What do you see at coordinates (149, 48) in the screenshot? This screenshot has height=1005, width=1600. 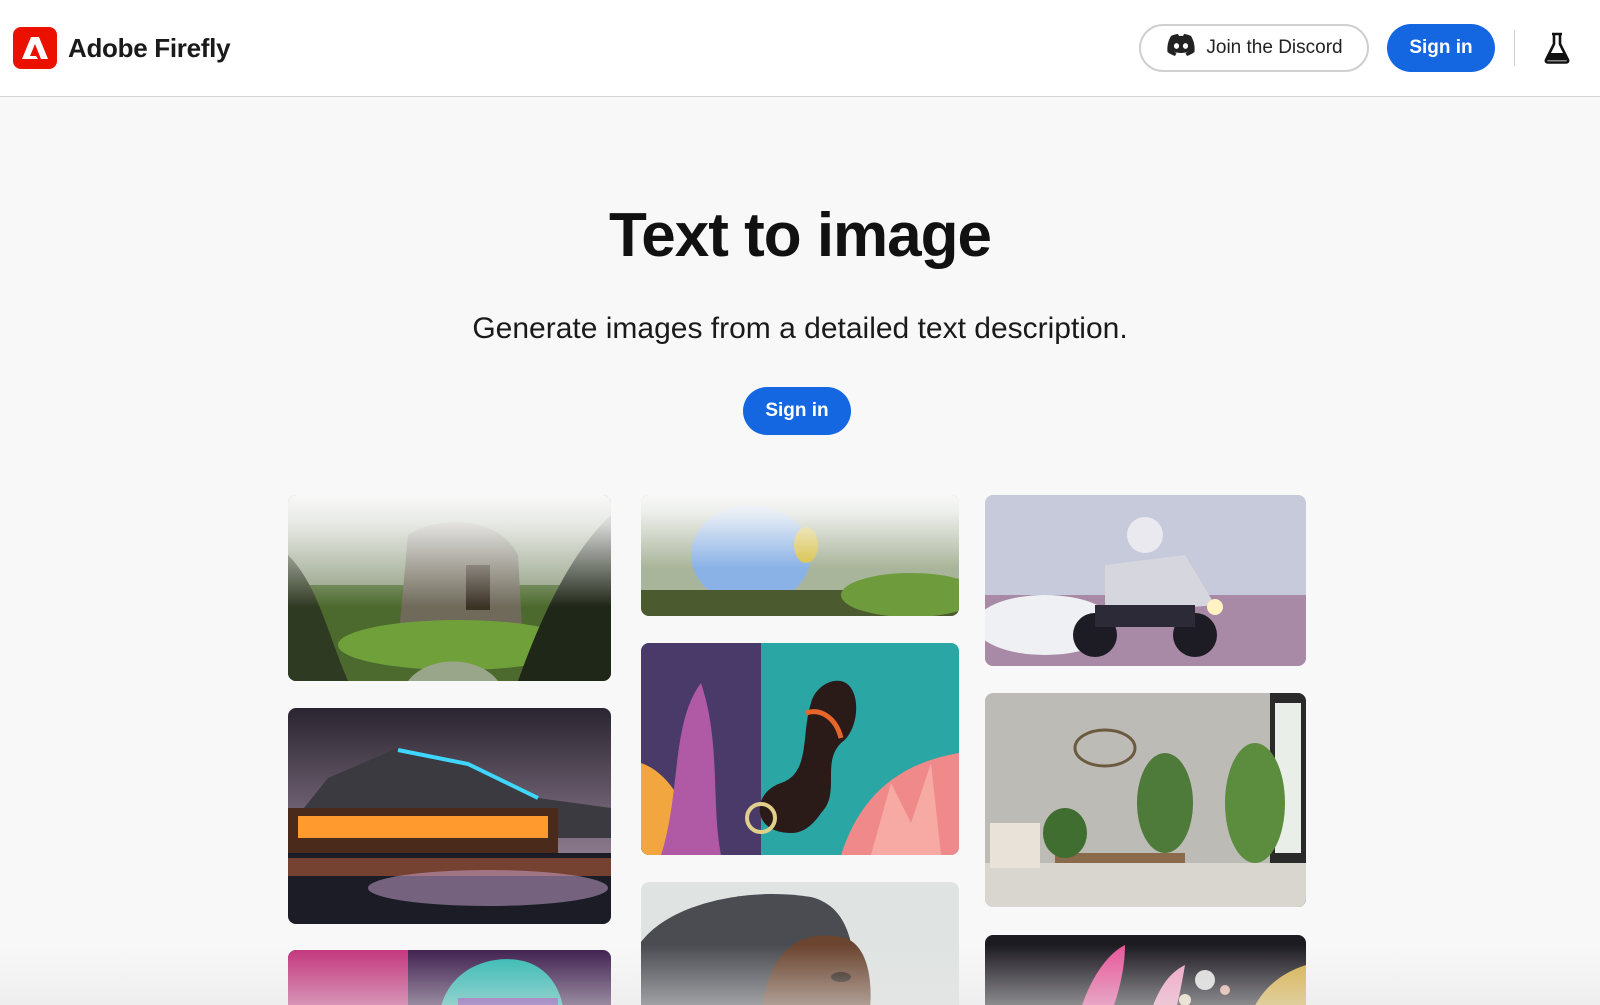 I see `brand-name: Adobe Firefly` at bounding box center [149, 48].